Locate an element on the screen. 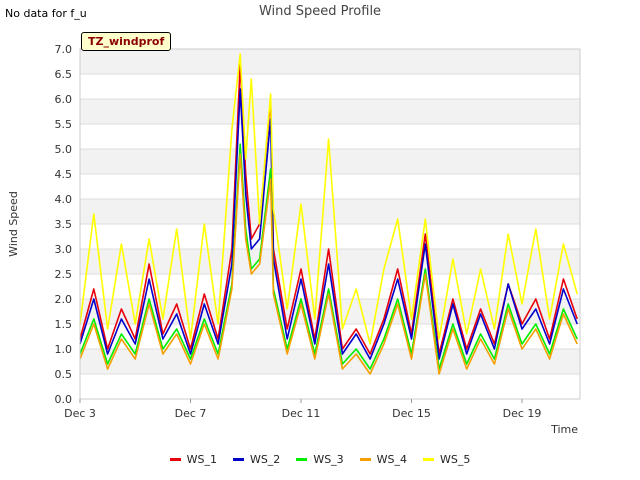 The image size is (640, 480). y-tick-label: 4.5 is located at coordinates (64, 174).